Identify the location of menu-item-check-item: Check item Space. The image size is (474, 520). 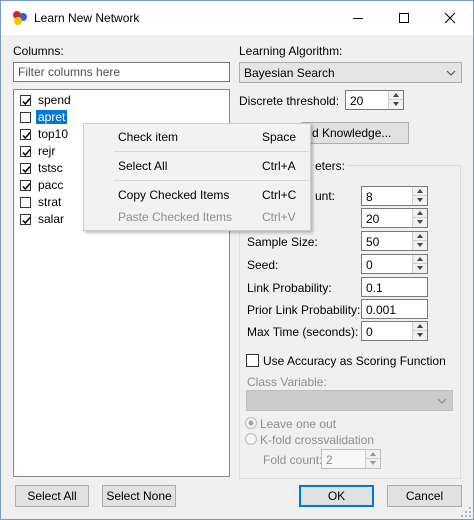
(197, 137).